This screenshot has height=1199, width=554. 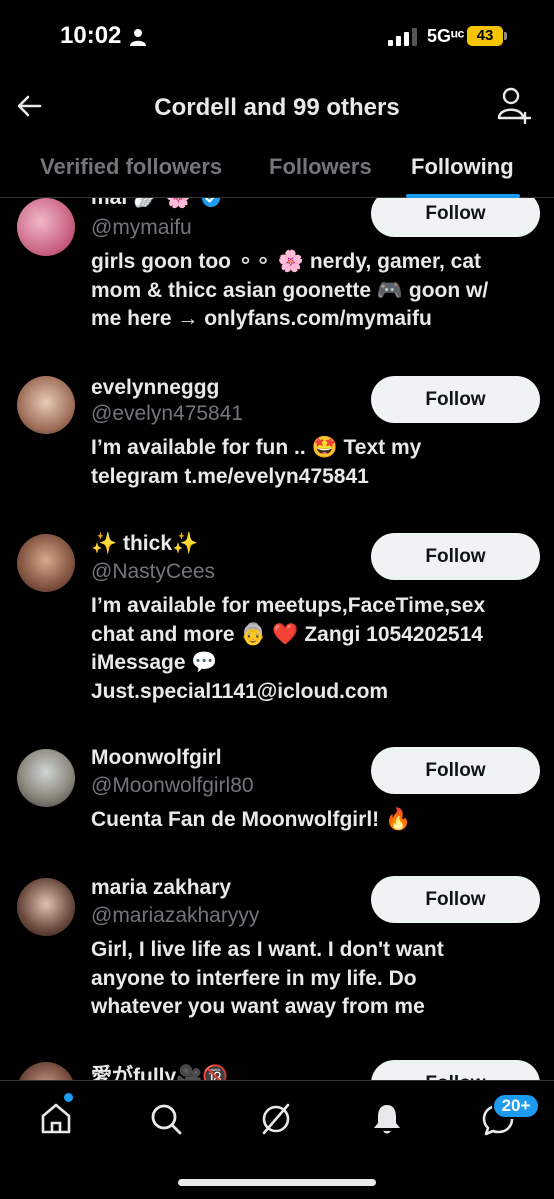 What do you see at coordinates (153, 571) in the screenshot?
I see `account-handle: @NastyCees` at bounding box center [153, 571].